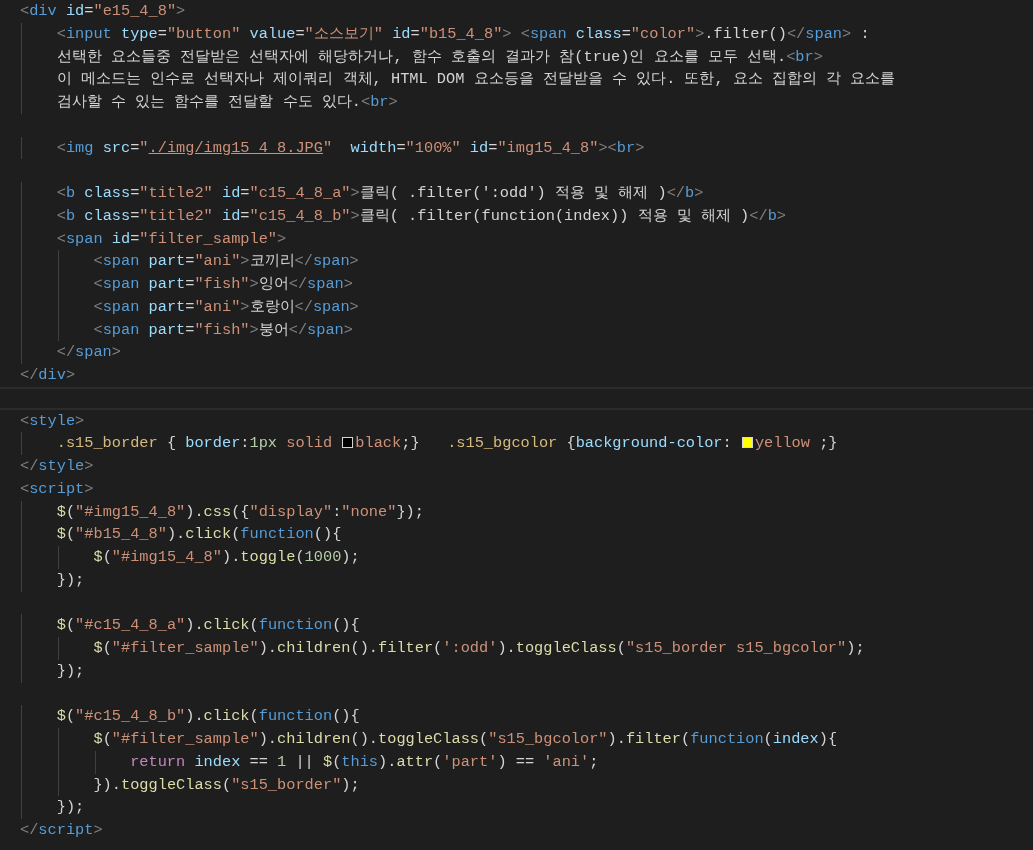 This screenshot has height=850, width=1033. Describe the element at coordinates (796, 444) in the screenshot. I see `code-text: yellow ;}` at that location.